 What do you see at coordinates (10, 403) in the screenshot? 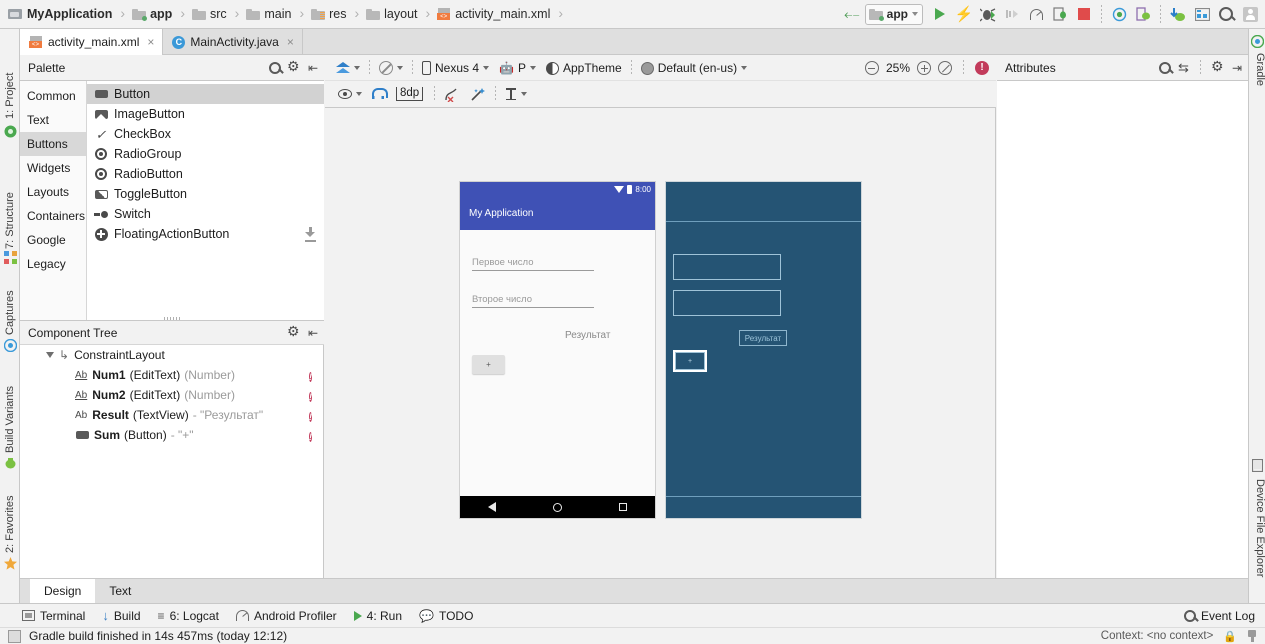
I see `sidebar-item-build-variants: Build Variants` at bounding box center [10, 403].